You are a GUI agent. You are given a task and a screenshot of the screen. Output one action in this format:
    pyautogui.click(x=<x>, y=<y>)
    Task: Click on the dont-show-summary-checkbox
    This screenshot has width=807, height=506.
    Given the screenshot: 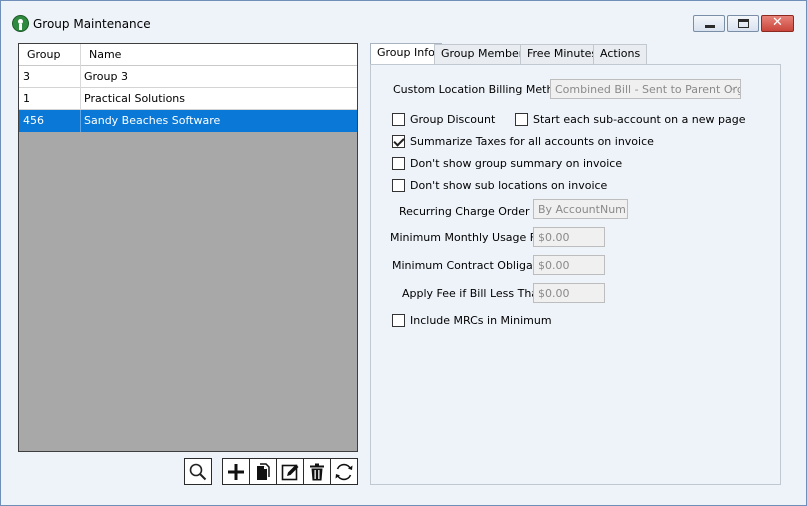 What is the action you would take?
    pyautogui.click(x=398, y=163)
    